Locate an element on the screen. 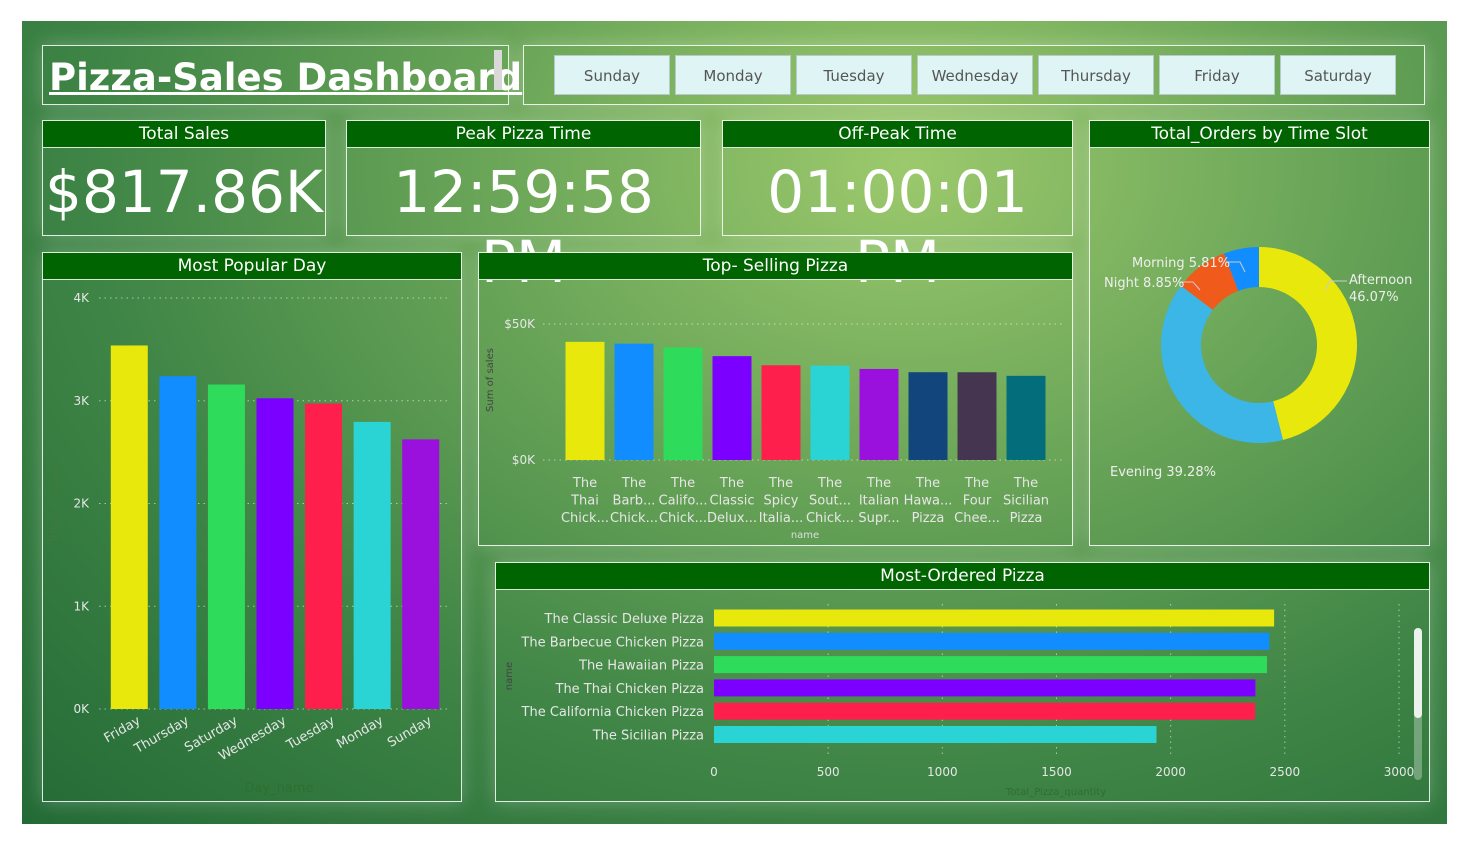 The width and height of the screenshot is (1462, 845). kpi-offpeak-time-title: Off-Peak Time is located at coordinates (897, 134).